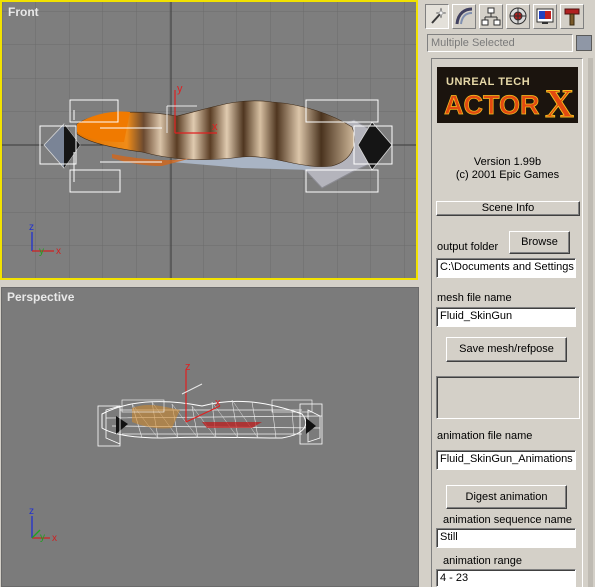 The image size is (595, 587). I want to click on persp-gizmo-z-label: z, so click(188, 367).